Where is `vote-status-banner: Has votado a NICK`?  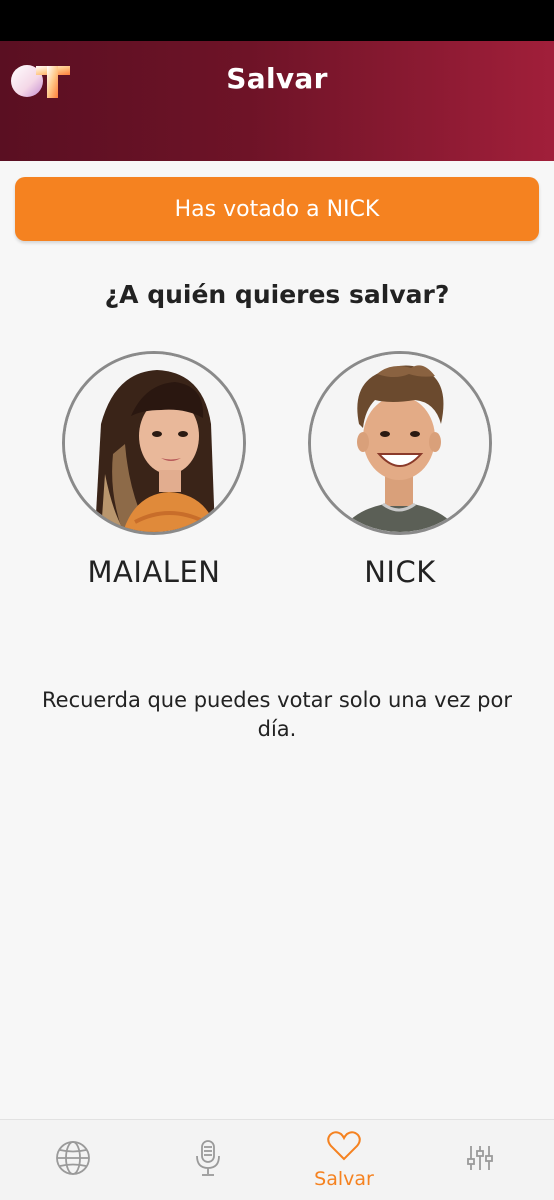 vote-status-banner: Has votado a NICK is located at coordinates (277, 209).